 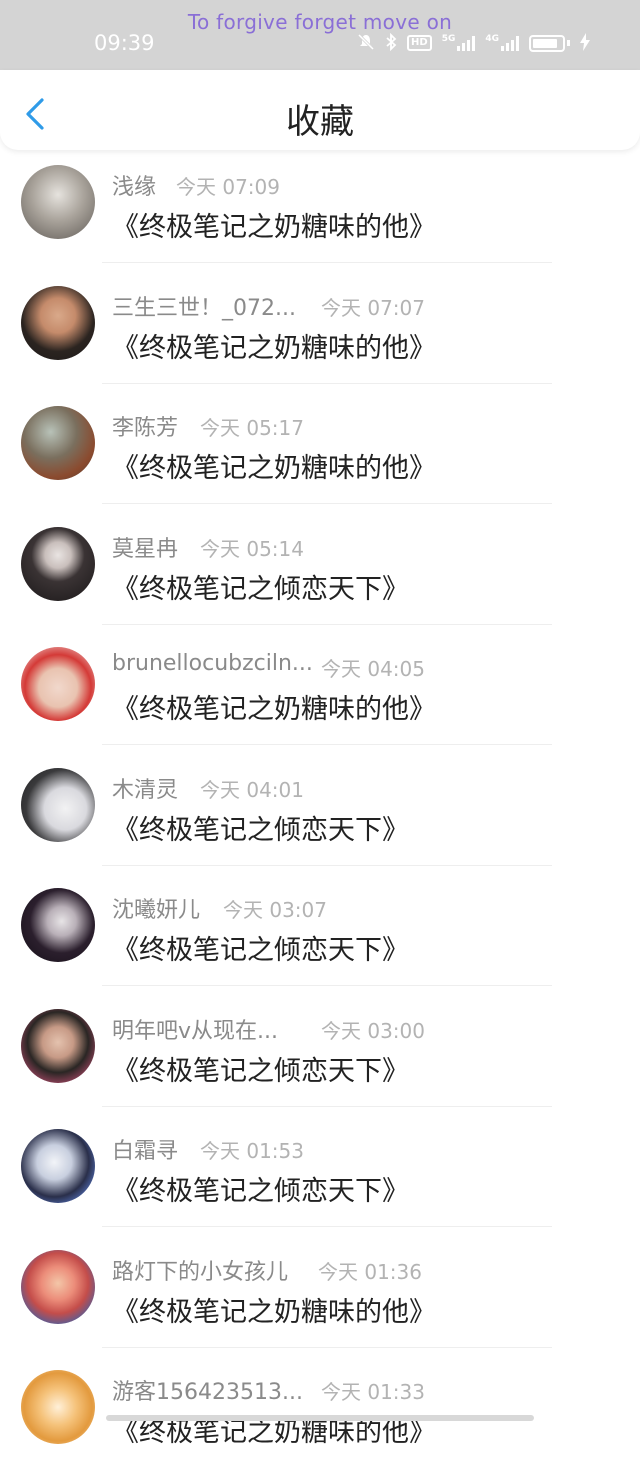 I want to click on timestamp: 今天 01:33, so click(x=373, y=1392).